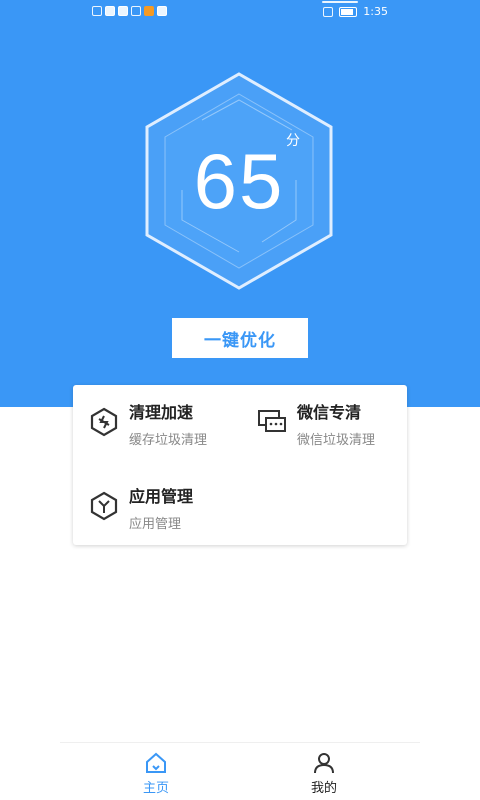 The height and width of the screenshot is (800, 480). What do you see at coordinates (340, 2) in the screenshot?
I see `notch-line` at bounding box center [340, 2].